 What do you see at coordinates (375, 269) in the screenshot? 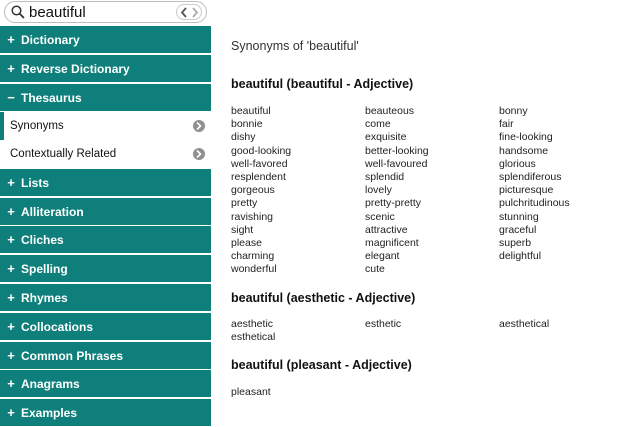
I see `synonym-word: cute` at bounding box center [375, 269].